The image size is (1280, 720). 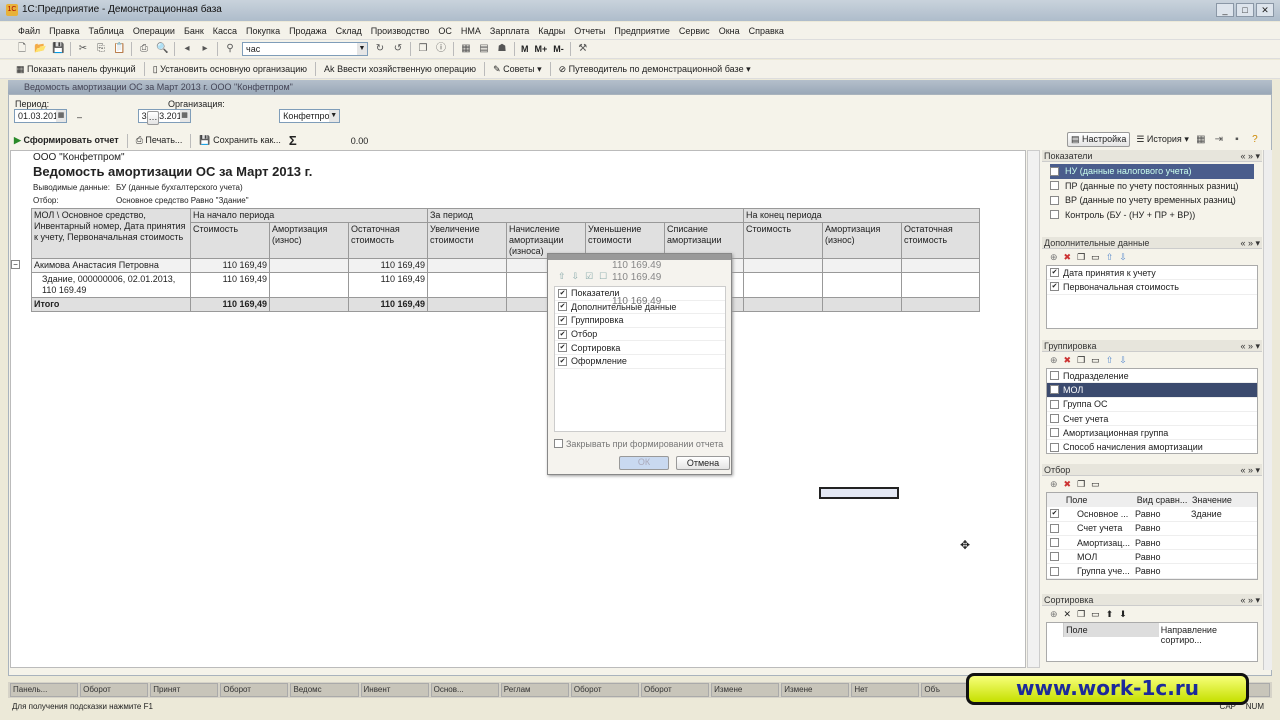 I want to click on list-item: ✔ Первоначальная стоимость, so click(x=1152, y=287).